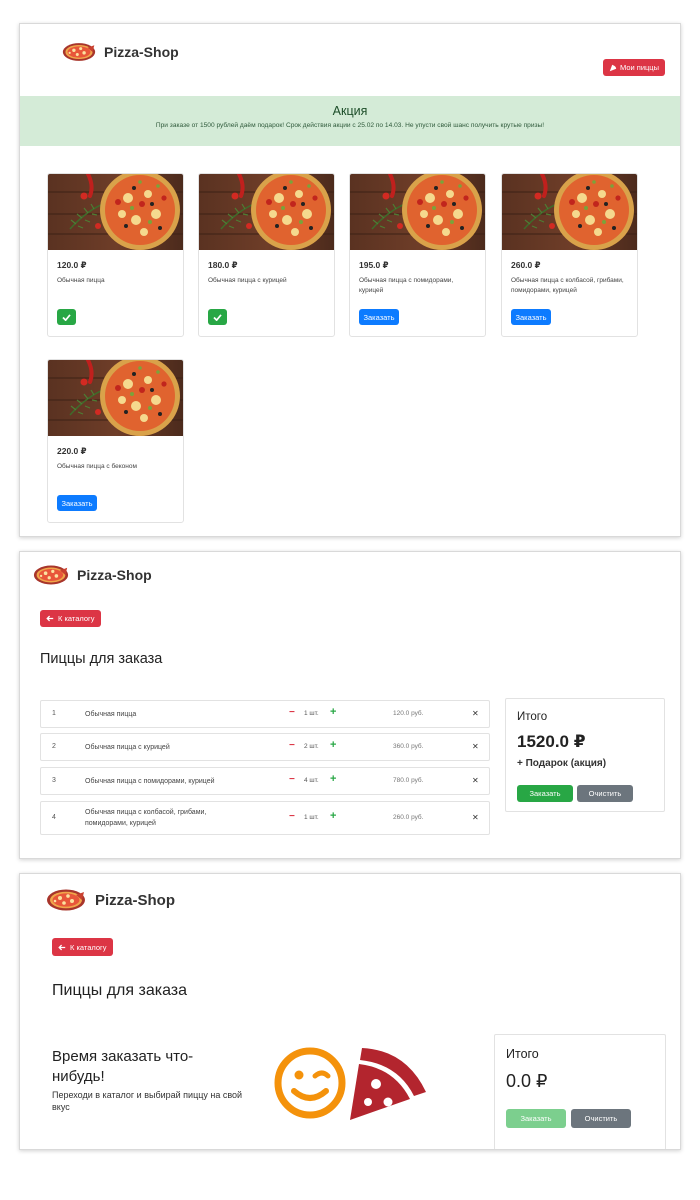  What do you see at coordinates (54, 746) in the screenshot?
I see `row-number: 2` at bounding box center [54, 746].